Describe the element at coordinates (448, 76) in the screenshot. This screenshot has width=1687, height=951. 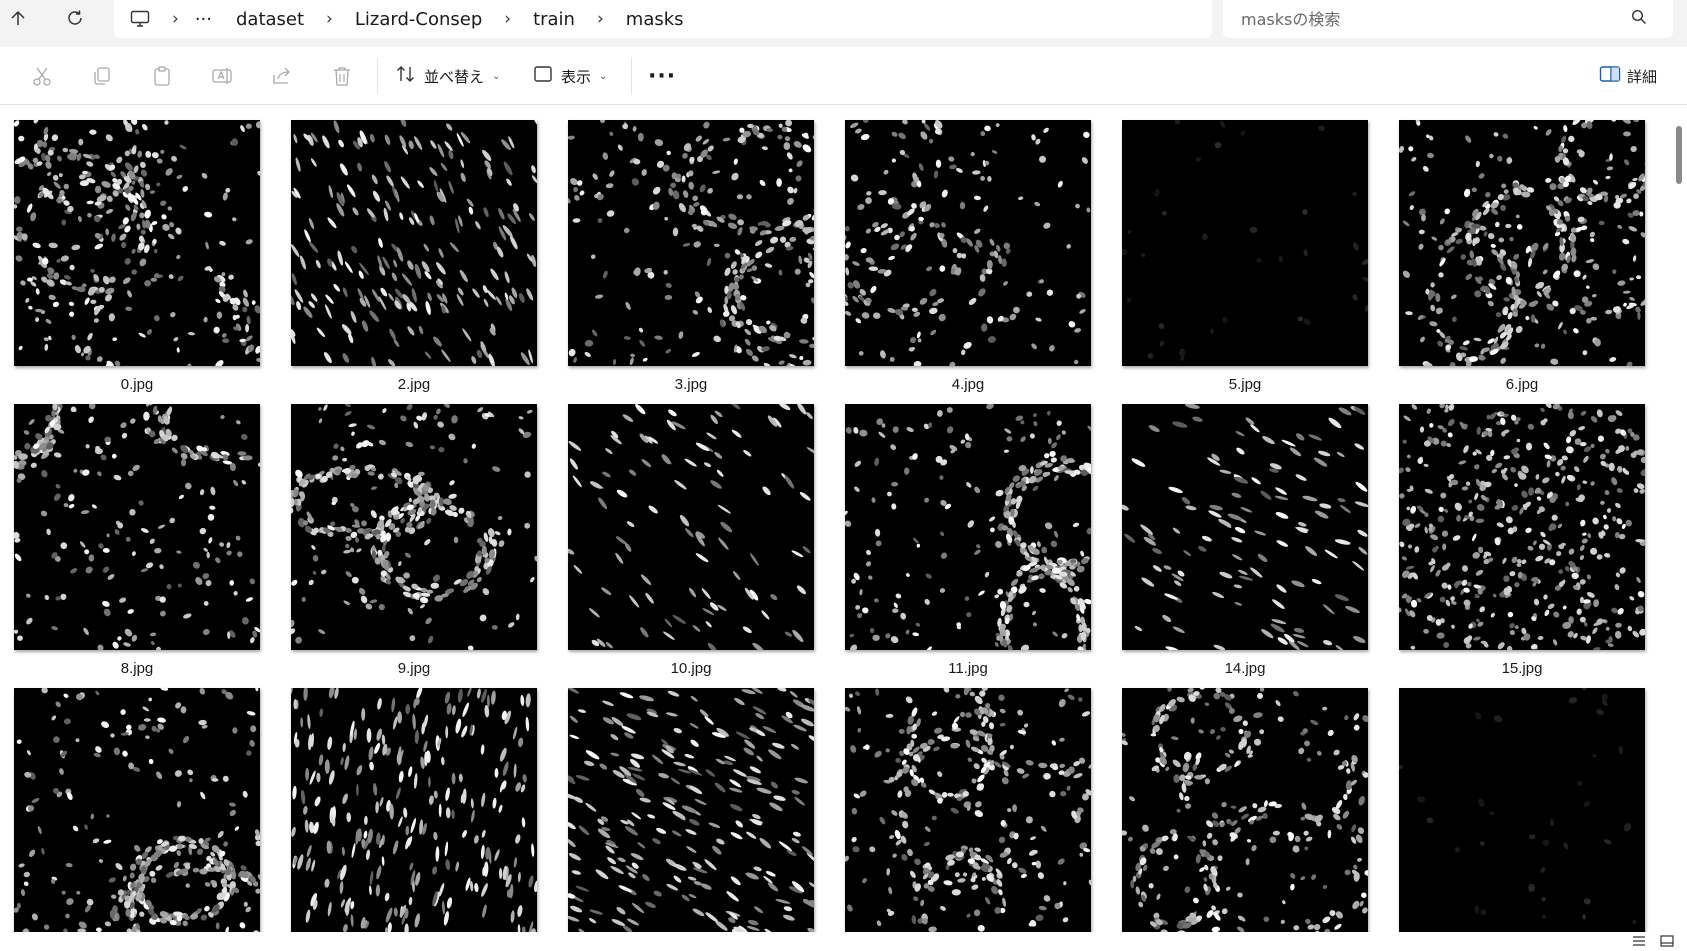
I see `sort-button: 並べ替え ⌄` at that location.